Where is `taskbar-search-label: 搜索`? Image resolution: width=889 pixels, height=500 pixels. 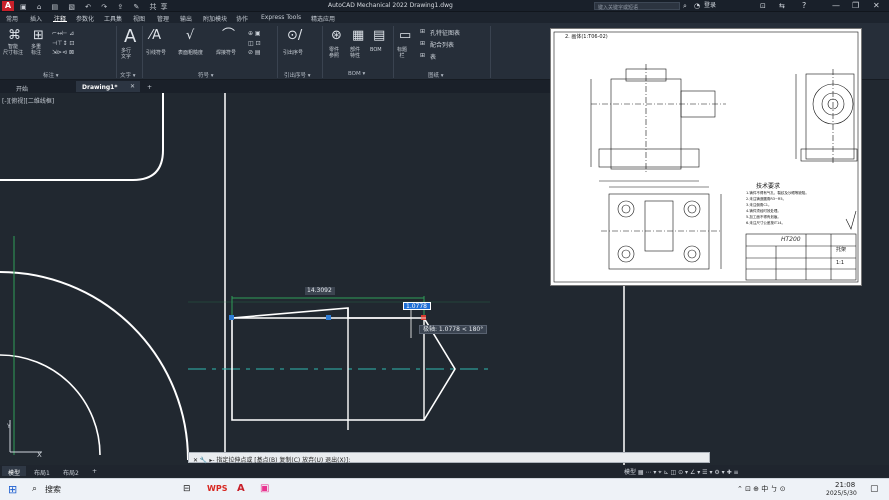 taskbar-search-label: 搜索 is located at coordinates (53, 490).